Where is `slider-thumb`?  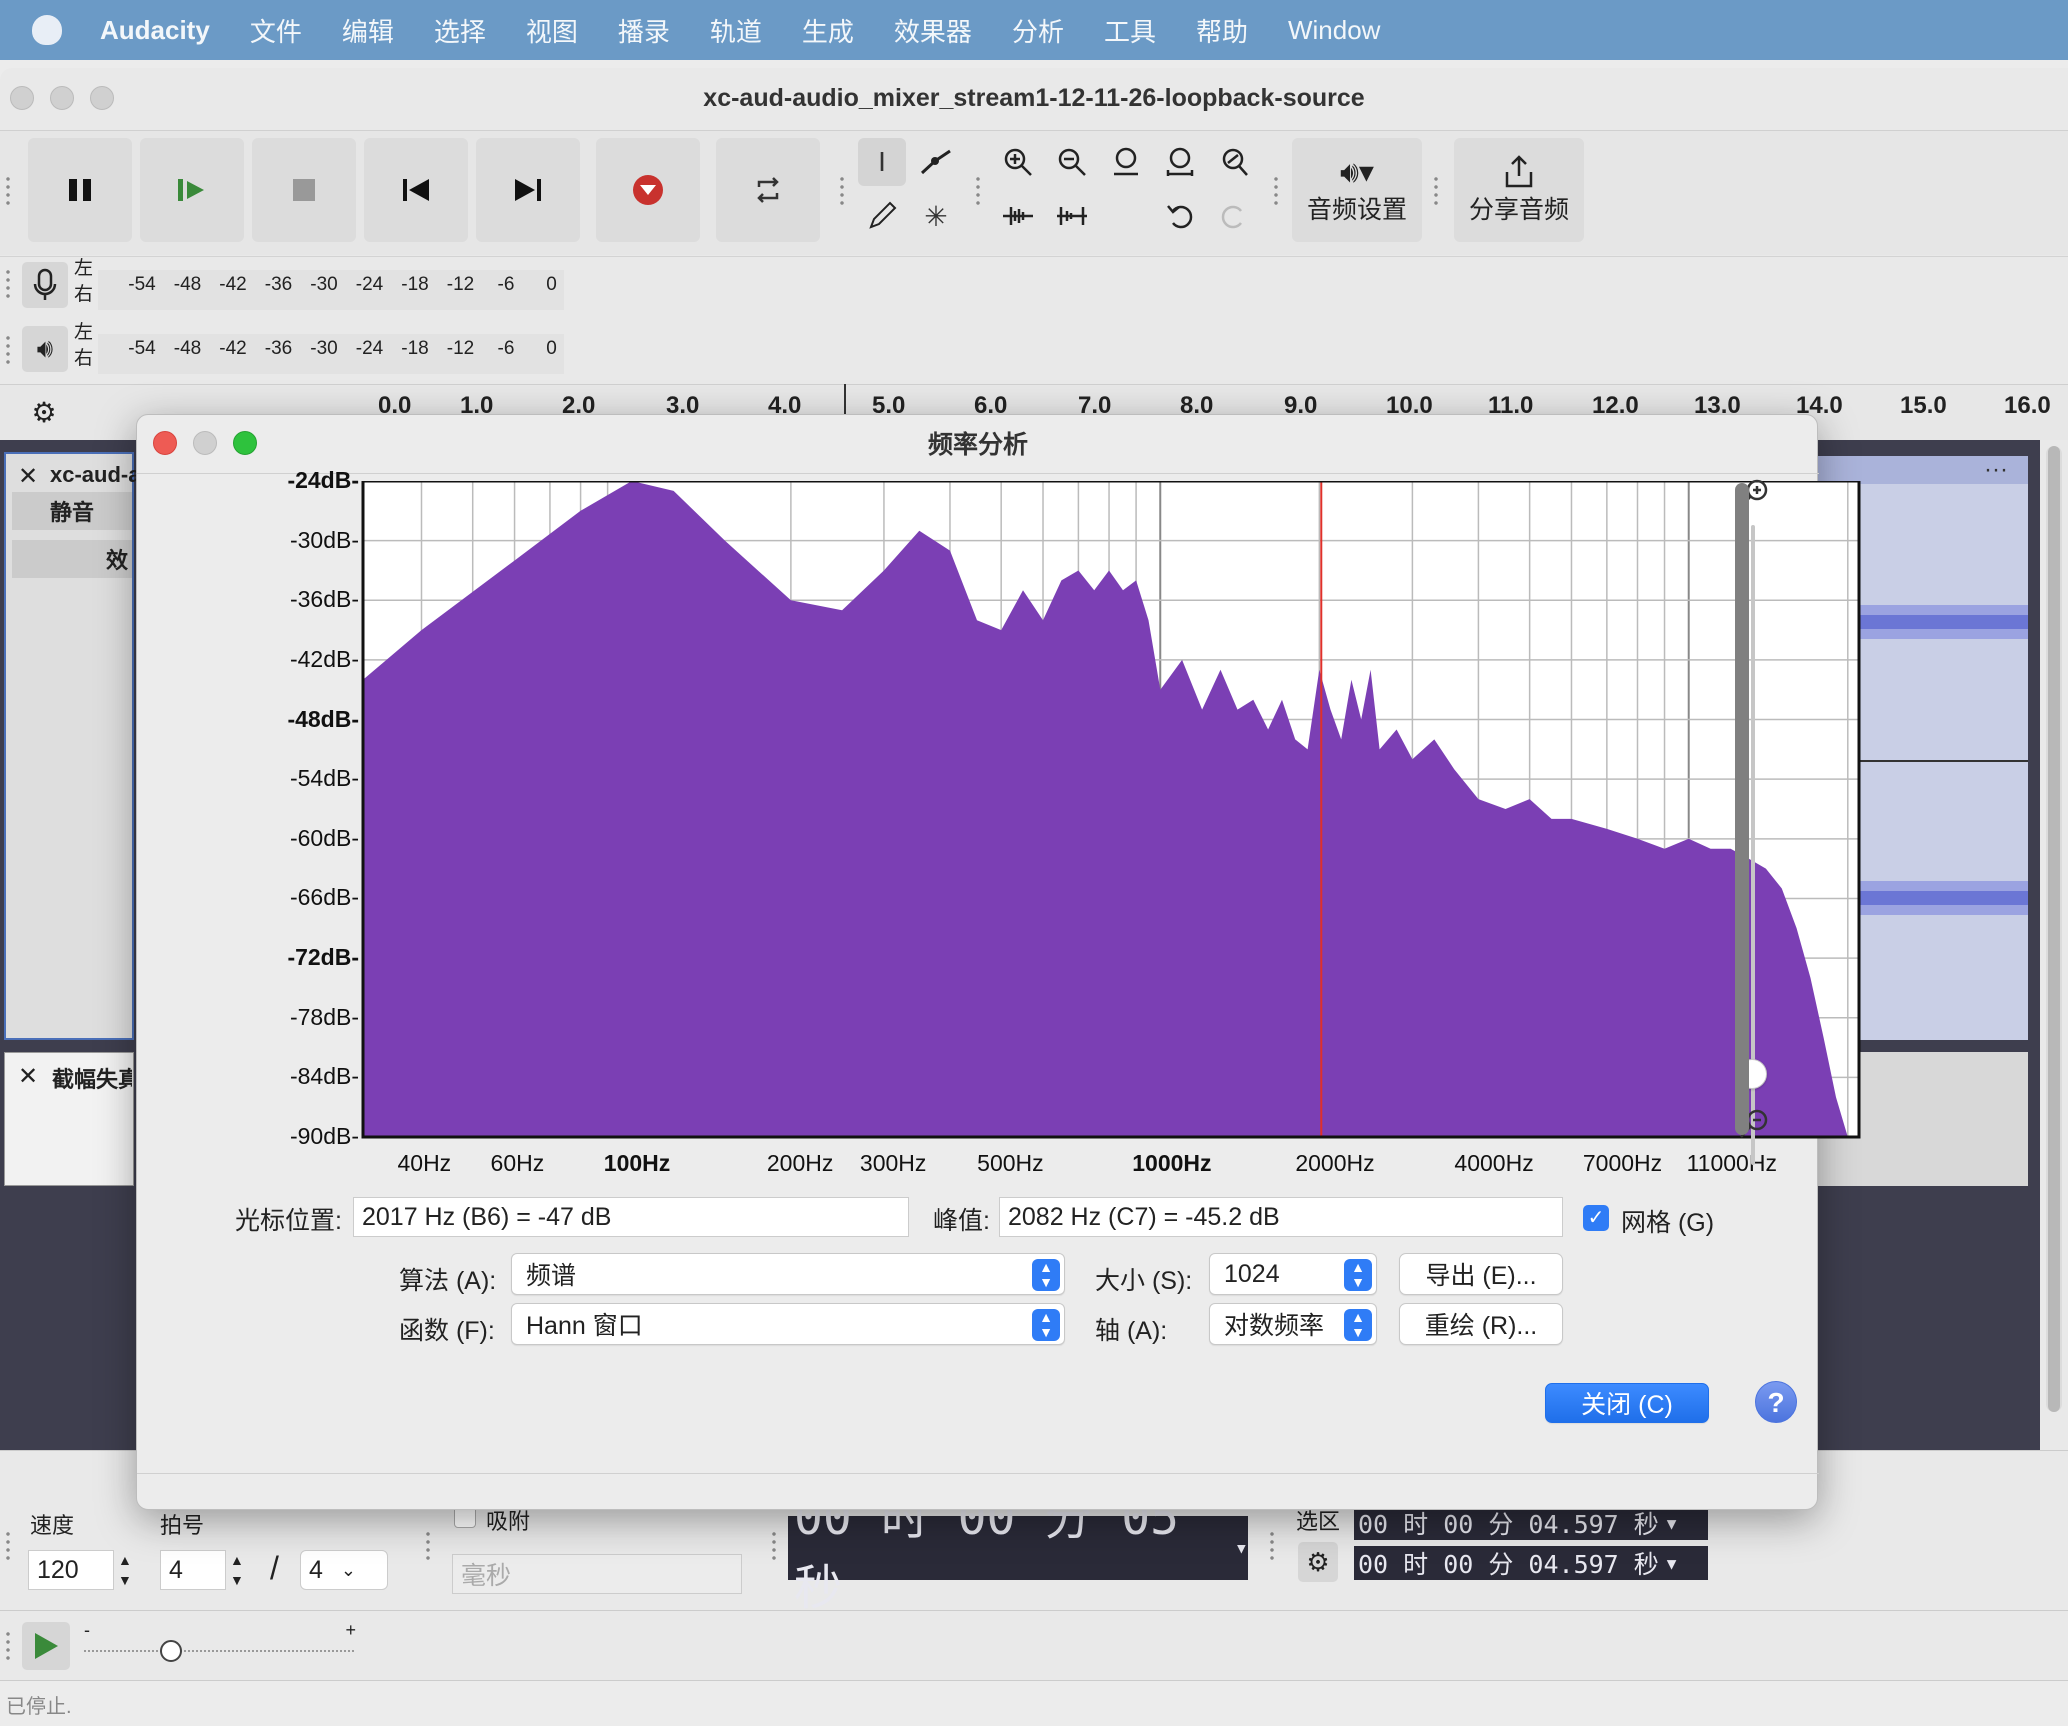 slider-thumb is located at coordinates (171, 1651).